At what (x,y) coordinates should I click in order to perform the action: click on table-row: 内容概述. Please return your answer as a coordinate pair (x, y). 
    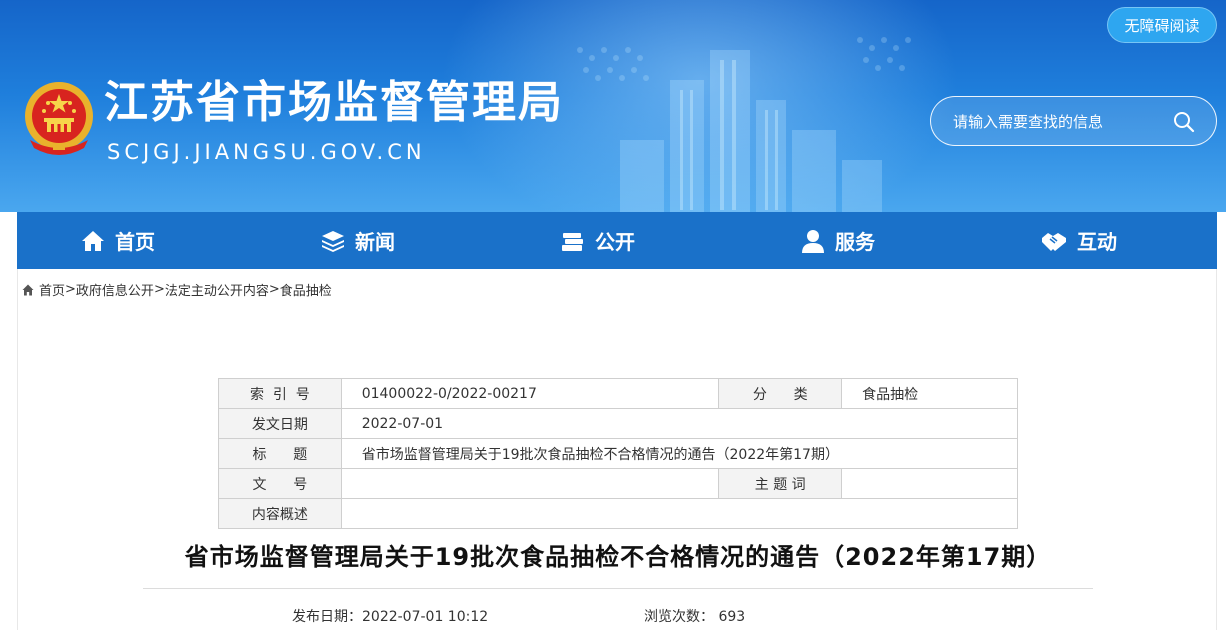
    Looking at the image, I should click on (618, 513).